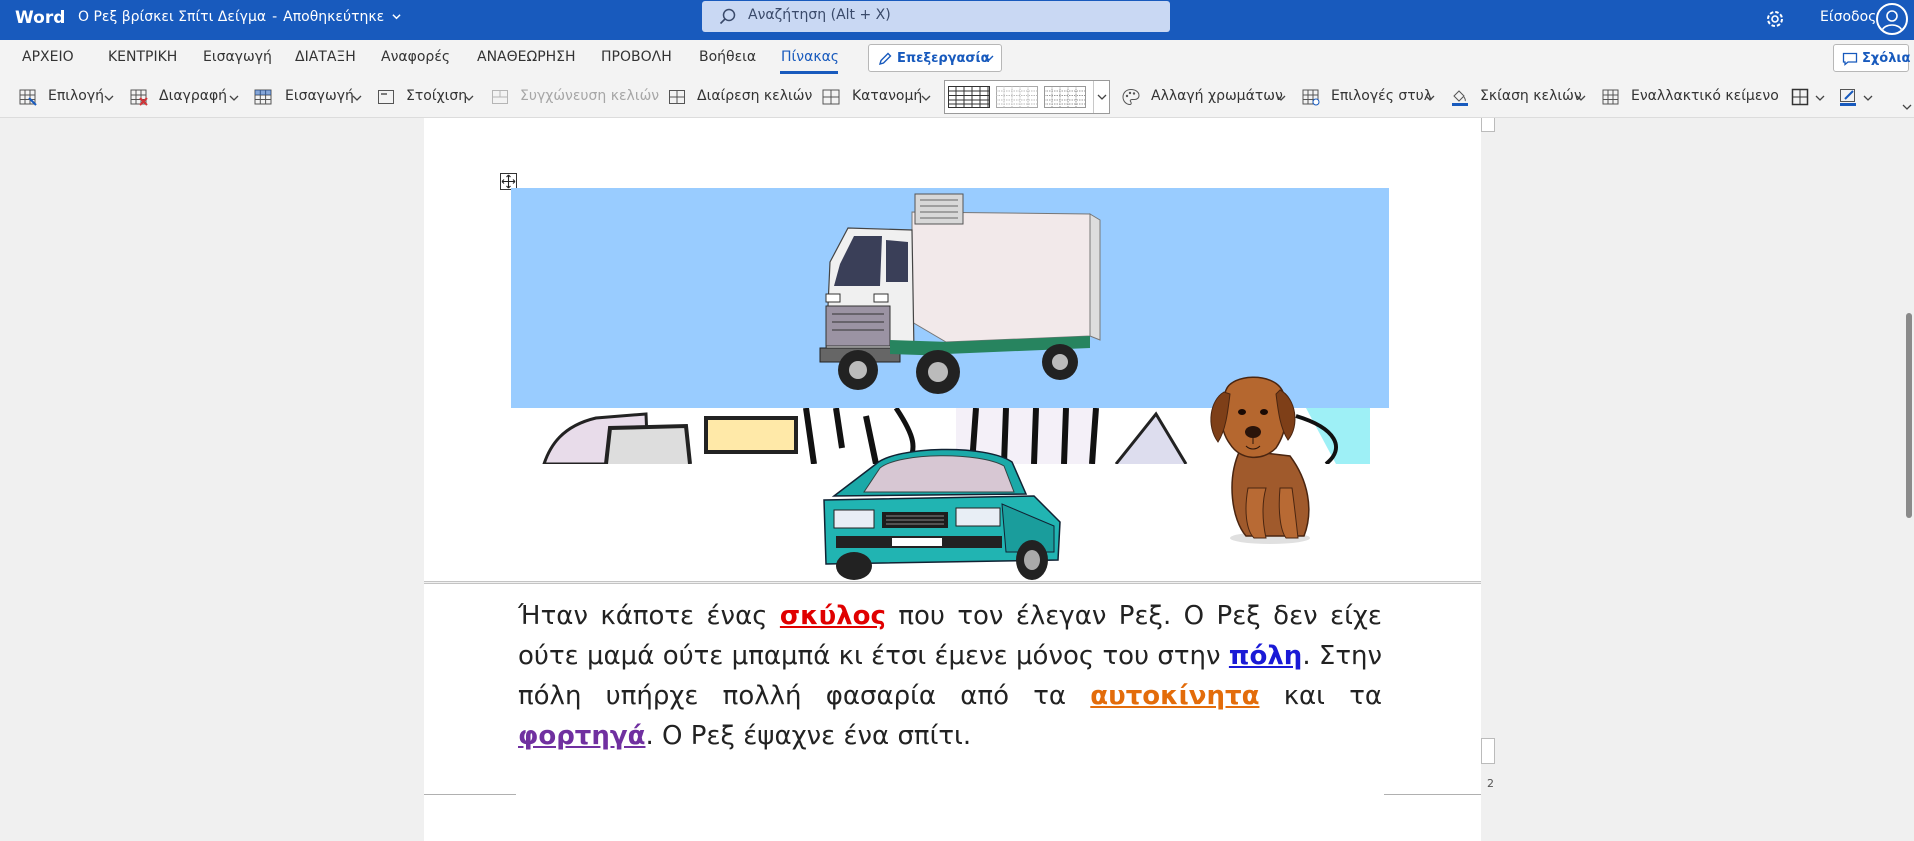  Describe the element at coordinates (808, 736) in the screenshot. I see `story-text-5: . Ο Ρεξ έψαχνε ένα σπίτι.` at that location.